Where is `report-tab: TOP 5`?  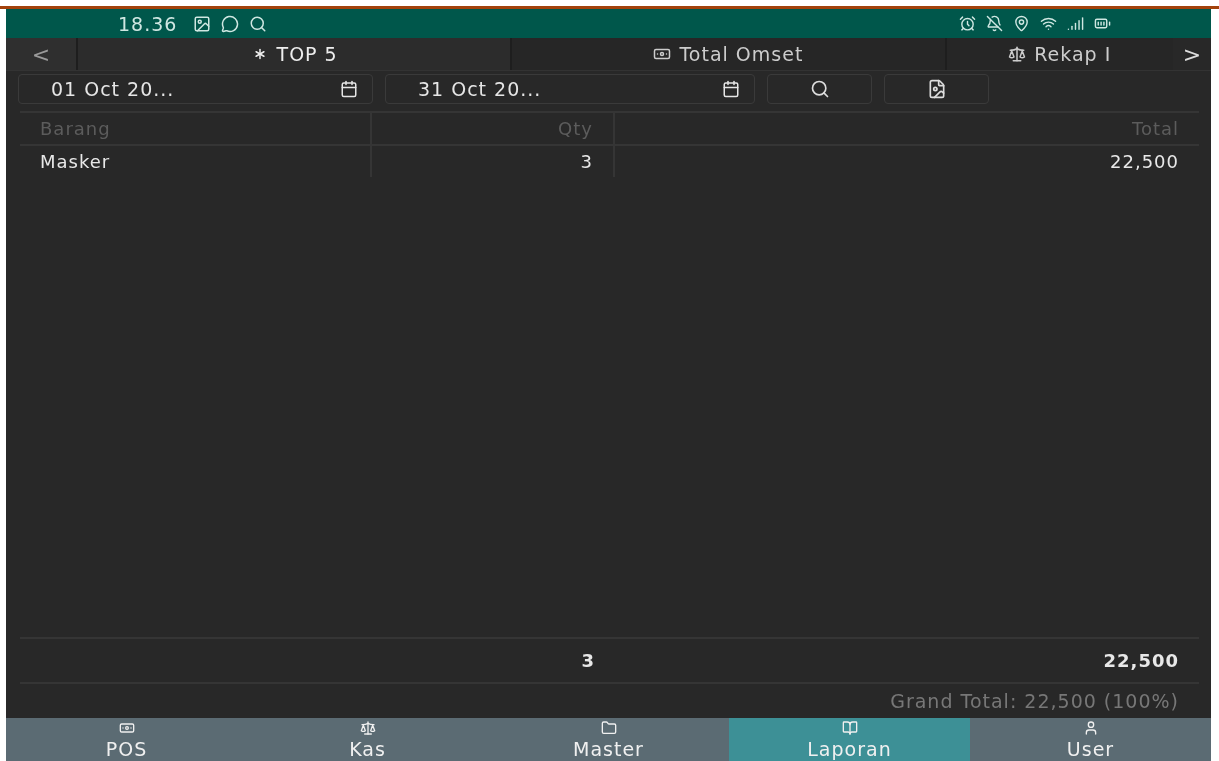
report-tab: TOP 5 is located at coordinates (293, 54).